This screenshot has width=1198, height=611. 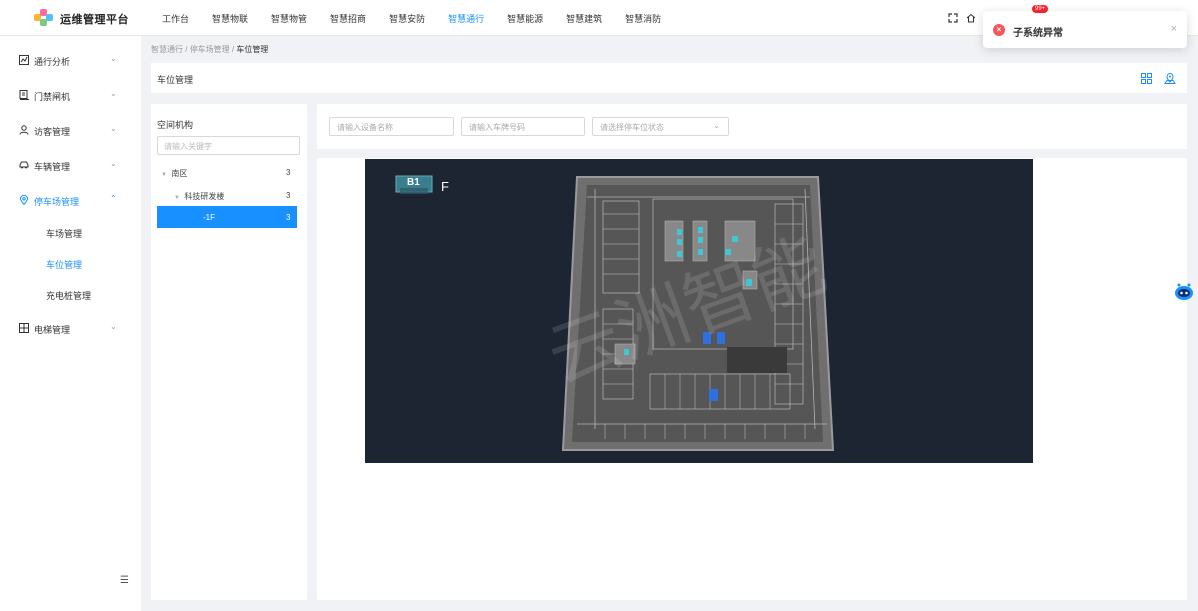 I want to click on sidebar-item-vehicle: 车辆管理 ⌄, so click(x=70, y=166).